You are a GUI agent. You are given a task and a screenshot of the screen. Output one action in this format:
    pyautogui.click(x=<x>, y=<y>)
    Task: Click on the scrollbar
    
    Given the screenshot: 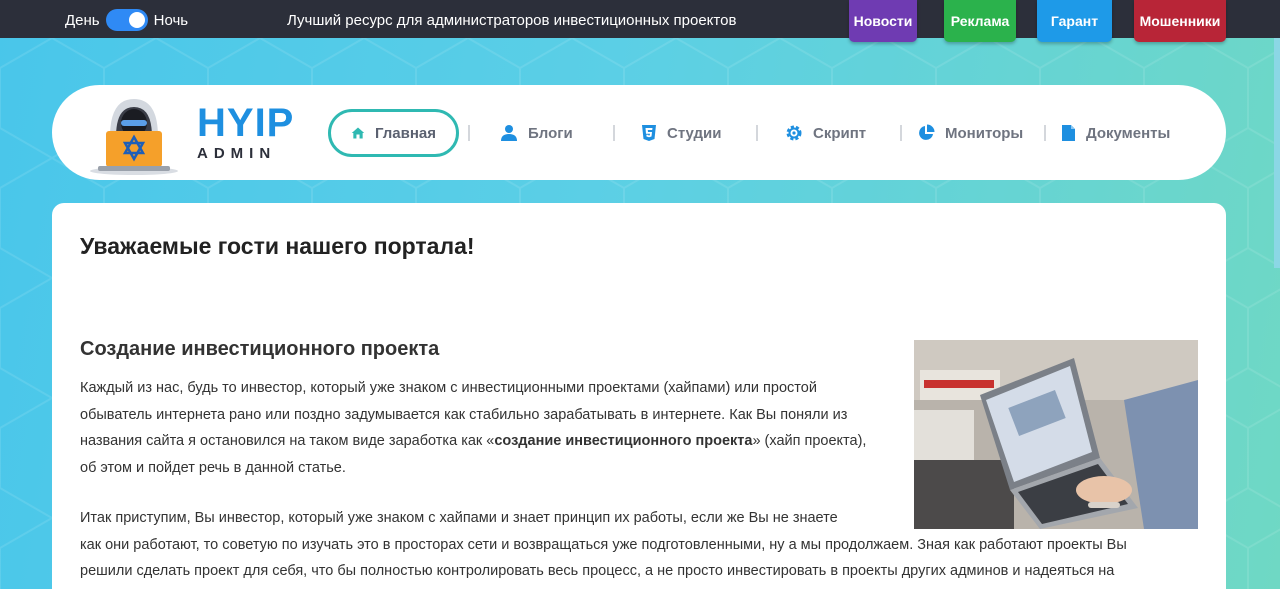 What is the action you would take?
    pyautogui.click(x=1277, y=153)
    